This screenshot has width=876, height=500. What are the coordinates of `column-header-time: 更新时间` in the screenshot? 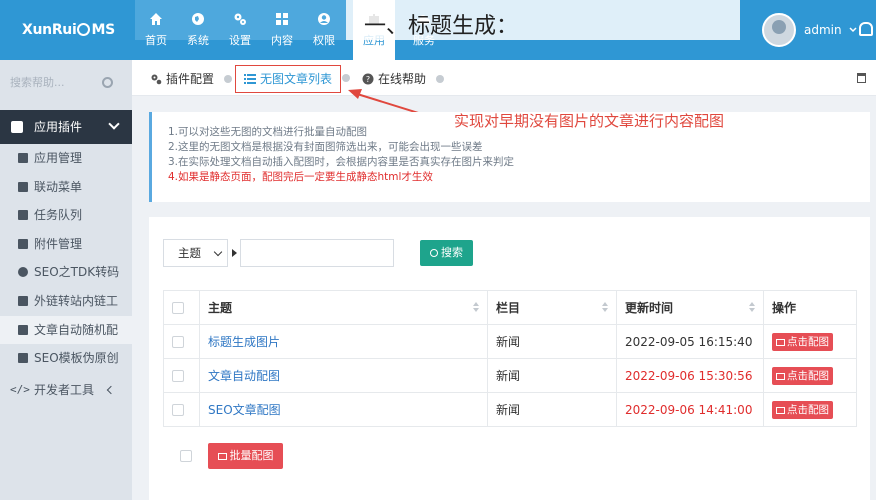 It's located at (690, 307).